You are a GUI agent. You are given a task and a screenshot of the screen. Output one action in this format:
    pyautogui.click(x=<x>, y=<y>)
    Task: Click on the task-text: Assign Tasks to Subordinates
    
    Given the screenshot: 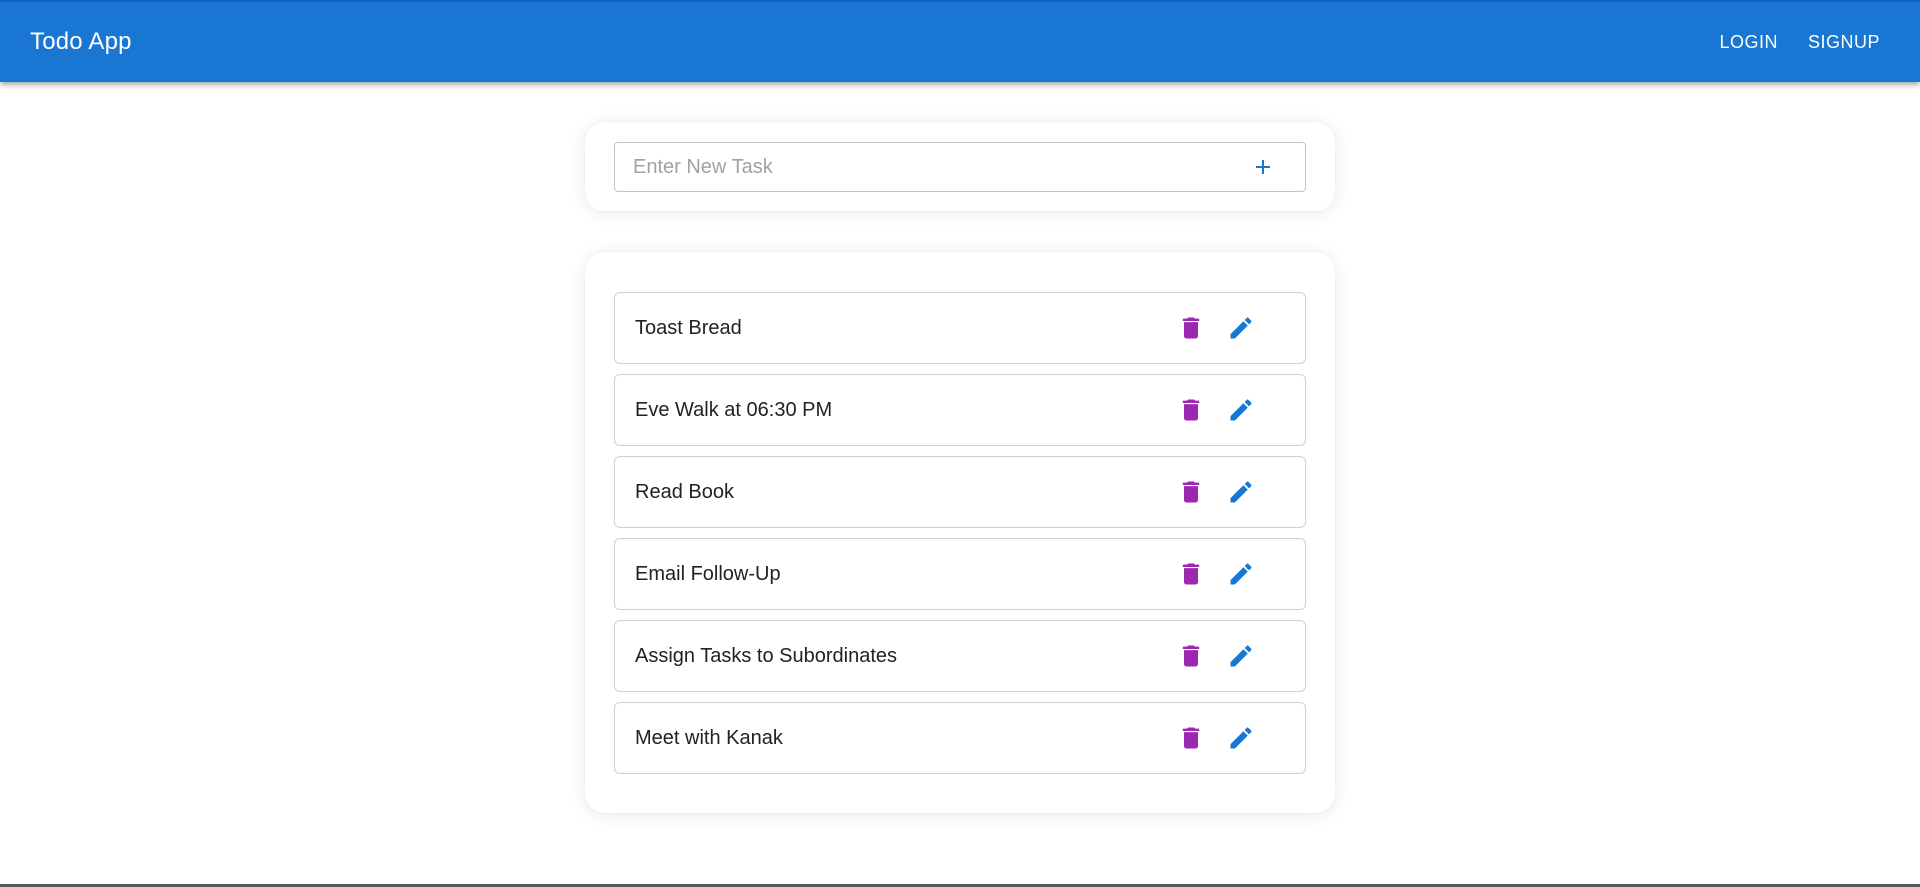 What is the action you would take?
    pyautogui.click(x=766, y=655)
    